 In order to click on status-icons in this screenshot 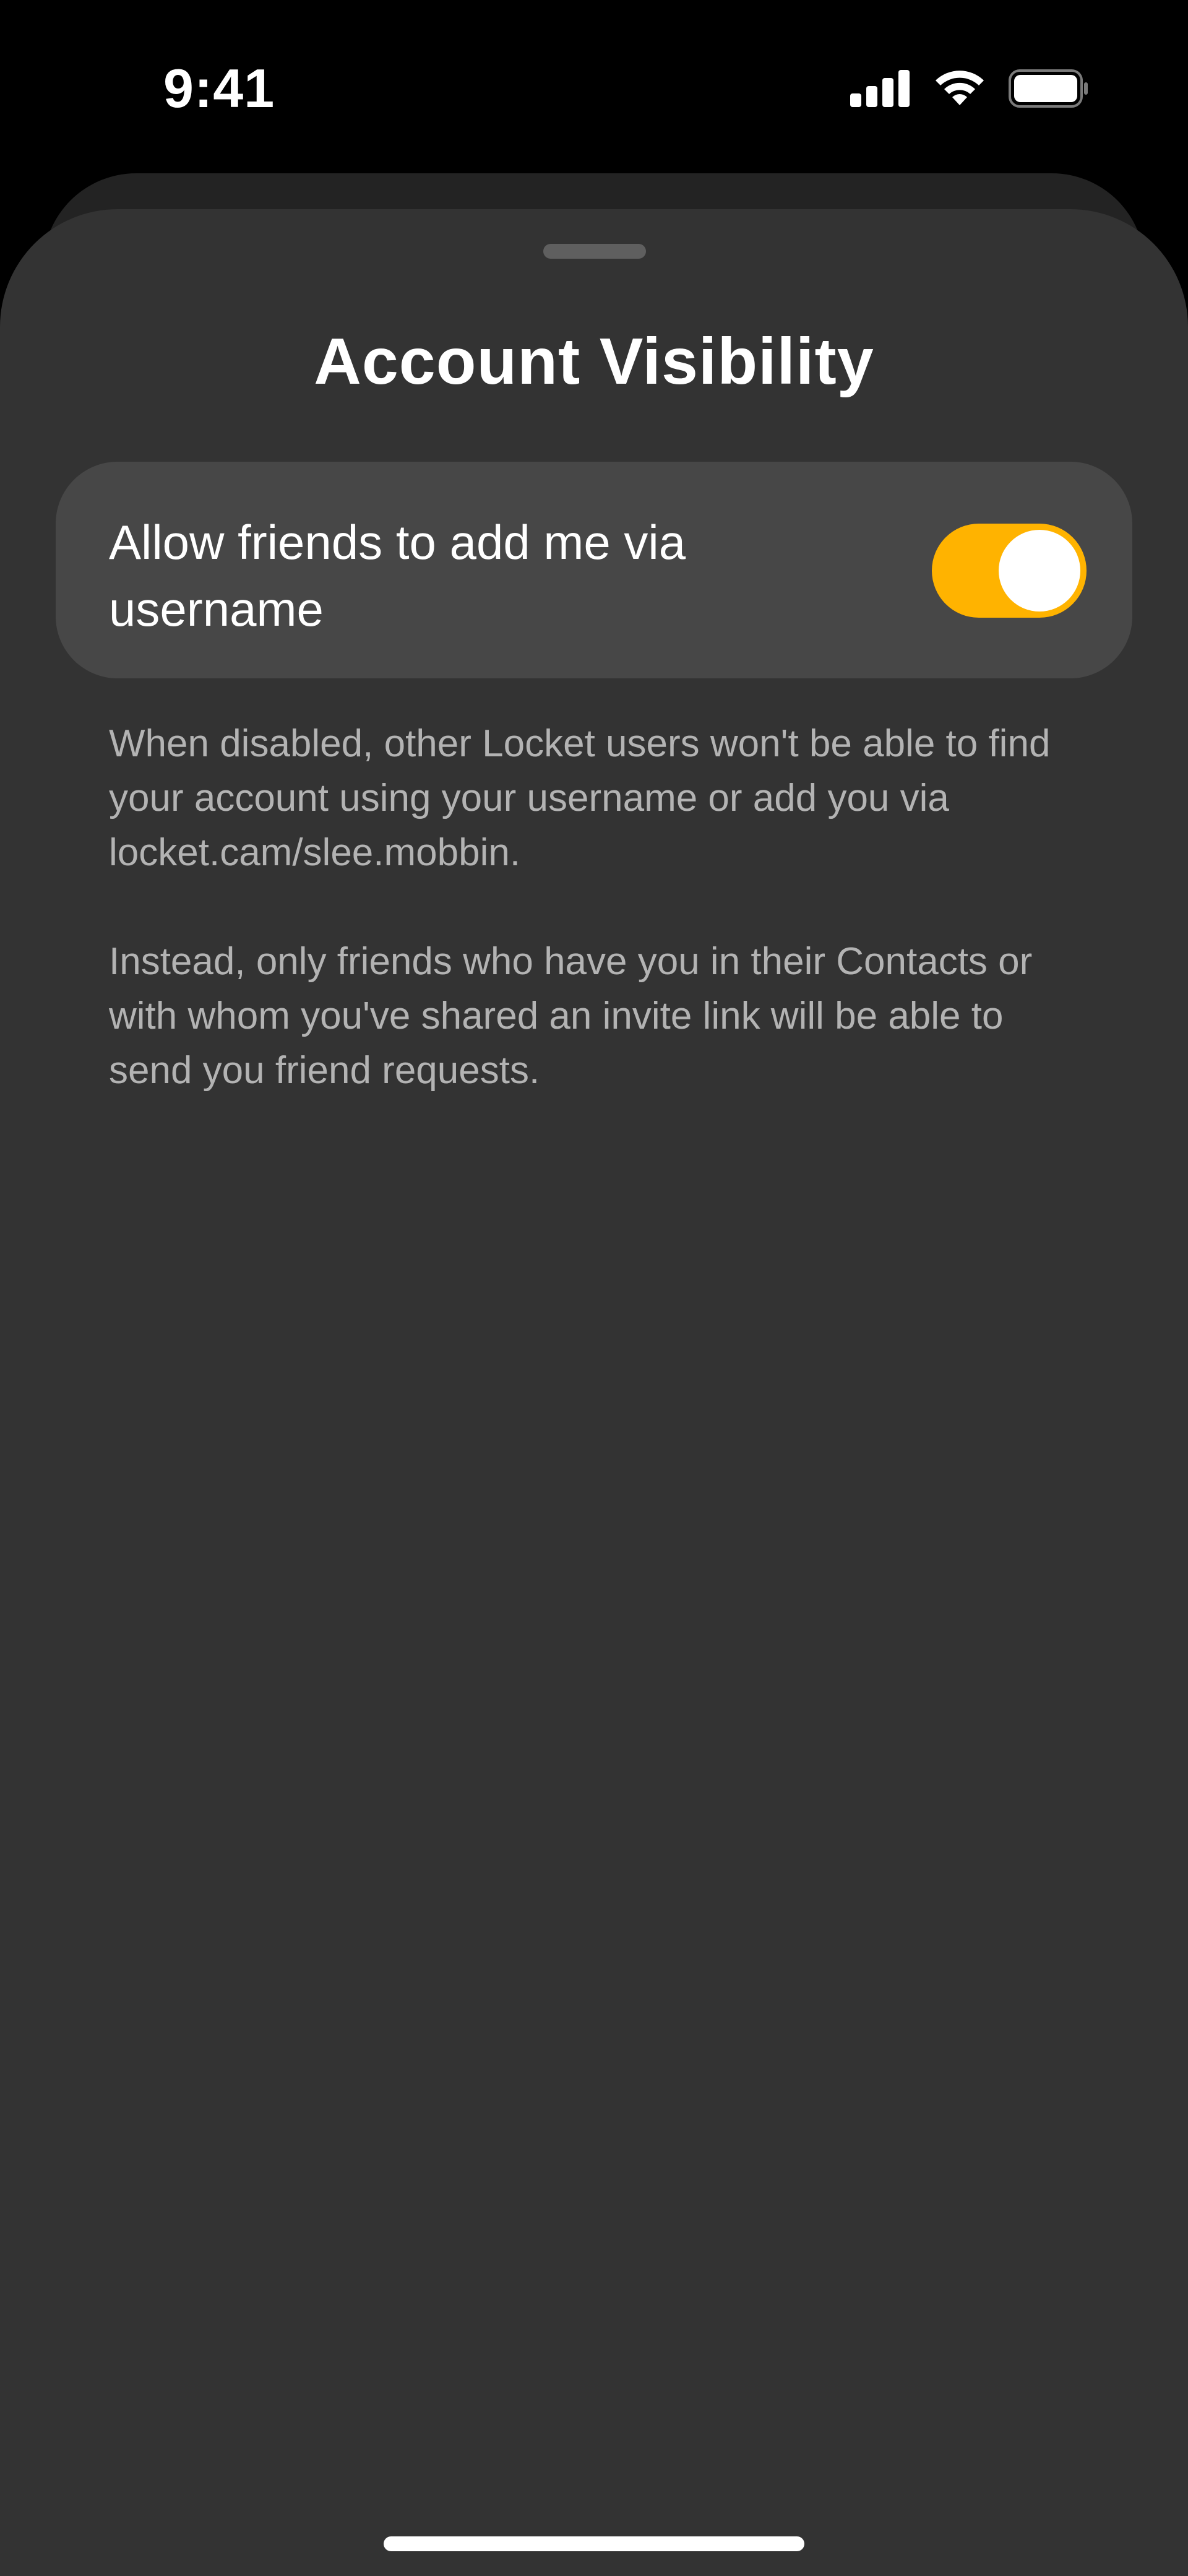, I will do `click(969, 88)`.